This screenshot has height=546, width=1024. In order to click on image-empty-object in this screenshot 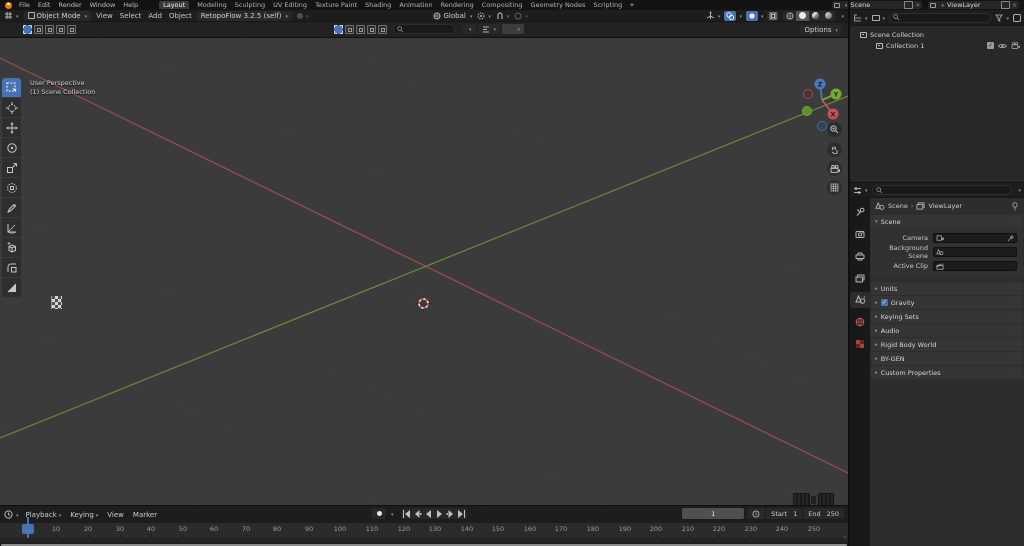, I will do `click(56, 302)`.